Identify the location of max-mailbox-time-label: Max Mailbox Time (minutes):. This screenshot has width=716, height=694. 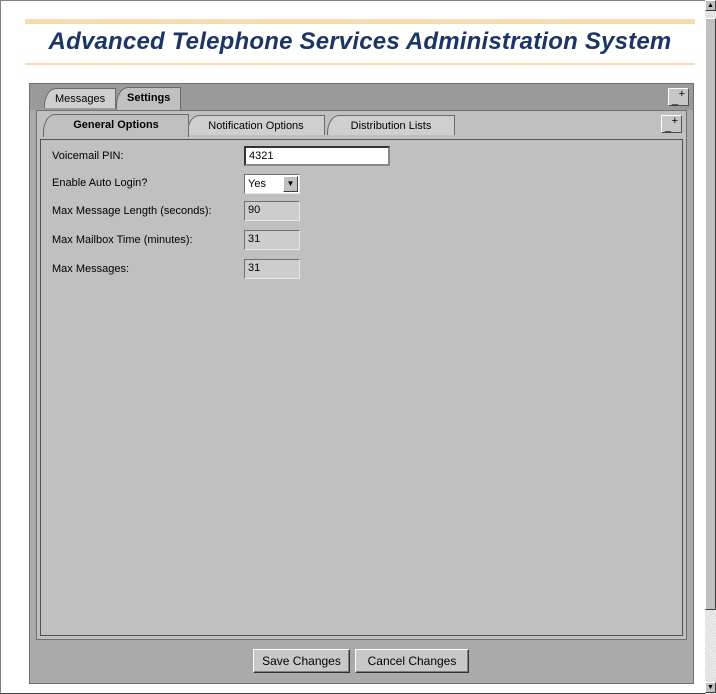
(122, 240).